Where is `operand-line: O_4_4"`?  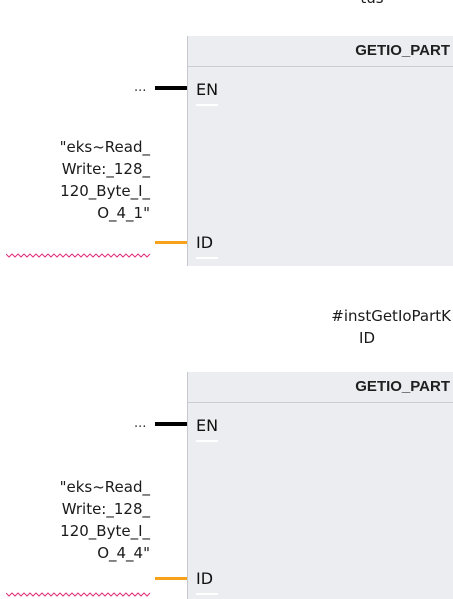
operand-line: O_4_4" is located at coordinates (123, 553).